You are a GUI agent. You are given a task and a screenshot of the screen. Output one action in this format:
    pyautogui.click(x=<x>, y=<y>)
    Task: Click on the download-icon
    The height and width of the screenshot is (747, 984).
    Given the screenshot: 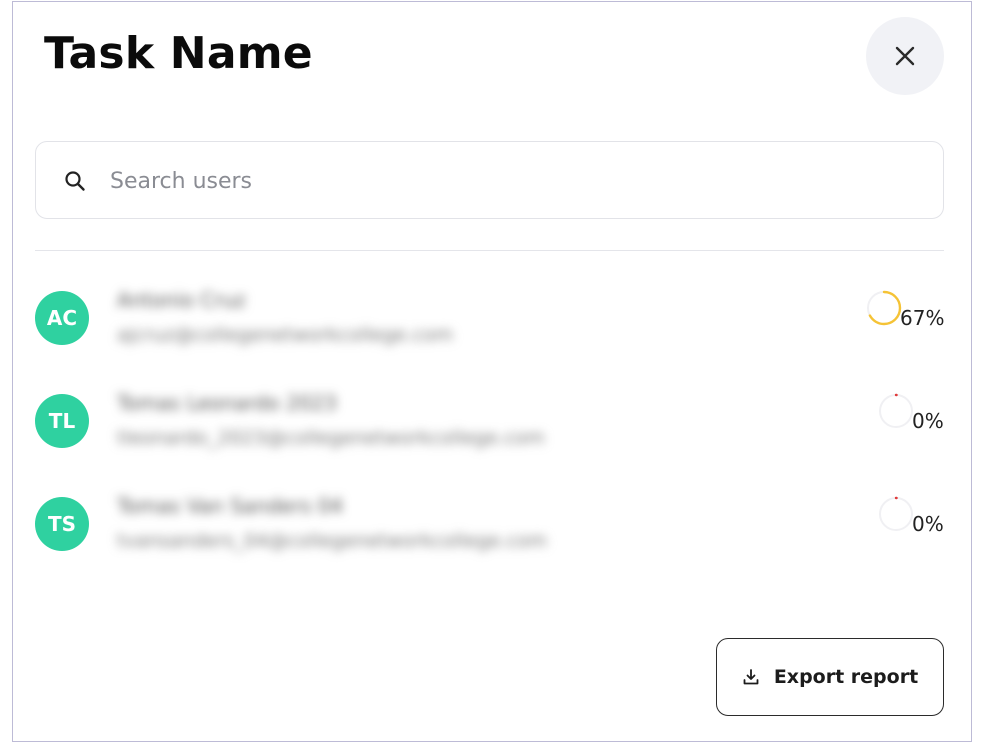 What is the action you would take?
    pyautogui.click(x=751, y=677)
    